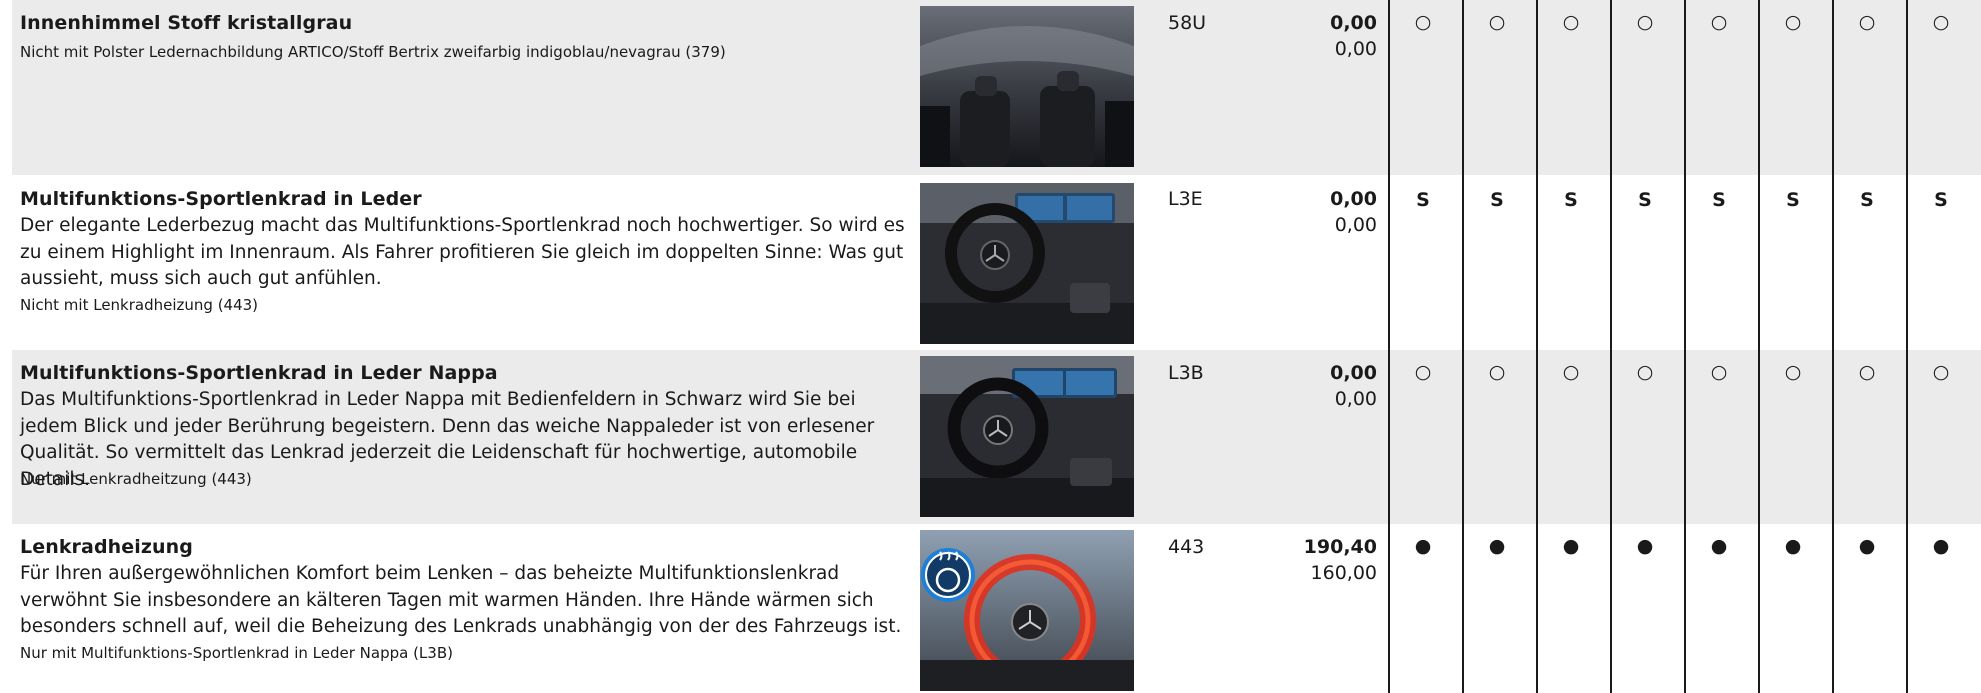 The width and height of the screenshot is (1981, 693). I want to click on heated-steering-wheel-image, so click(1027, 610).